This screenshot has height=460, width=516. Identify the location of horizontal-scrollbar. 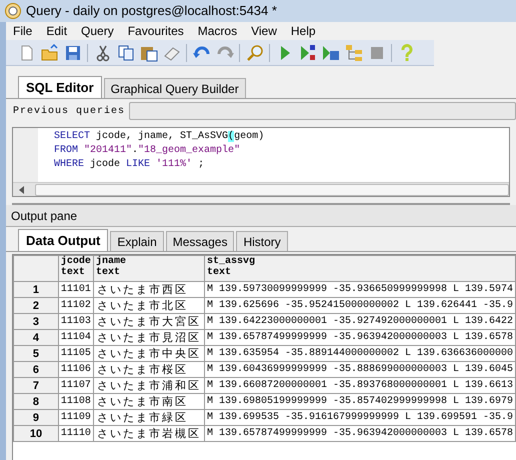
(261, 189).